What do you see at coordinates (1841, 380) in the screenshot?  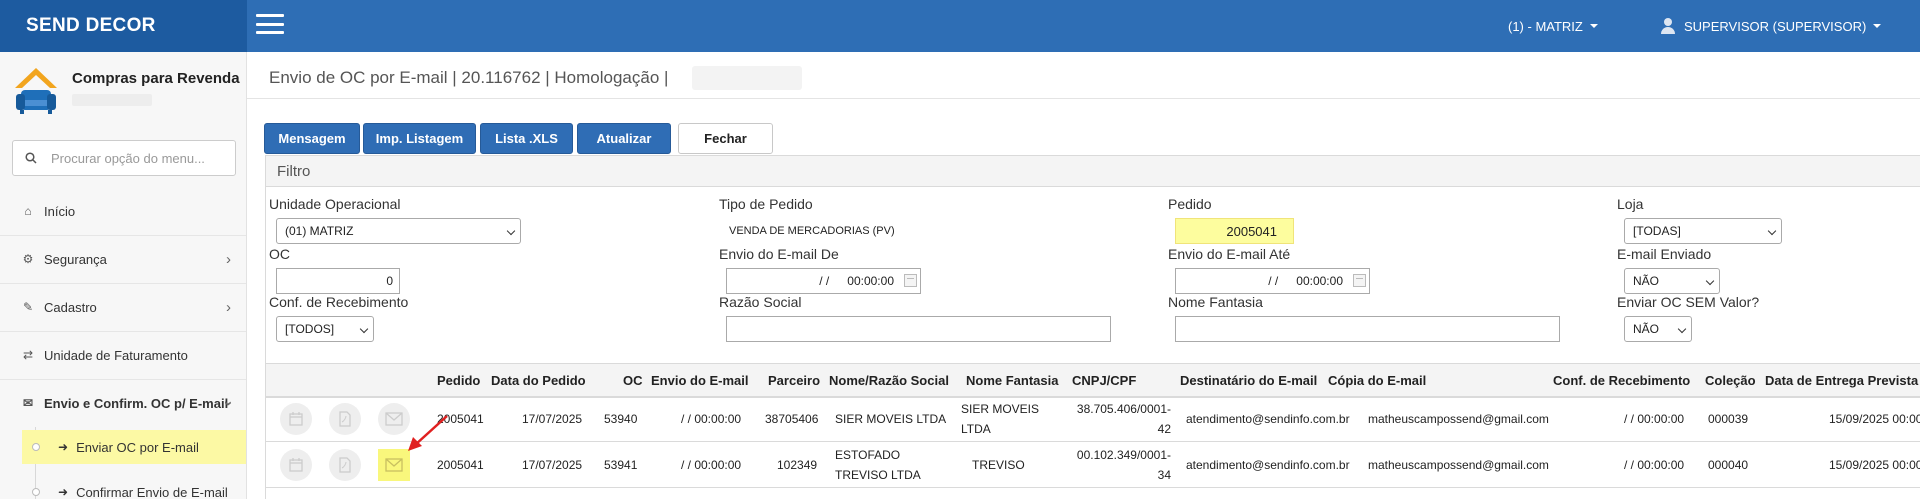 I see `col-header-entrega: Data de Entrega Prevista` at bounding box center [1841, 380].